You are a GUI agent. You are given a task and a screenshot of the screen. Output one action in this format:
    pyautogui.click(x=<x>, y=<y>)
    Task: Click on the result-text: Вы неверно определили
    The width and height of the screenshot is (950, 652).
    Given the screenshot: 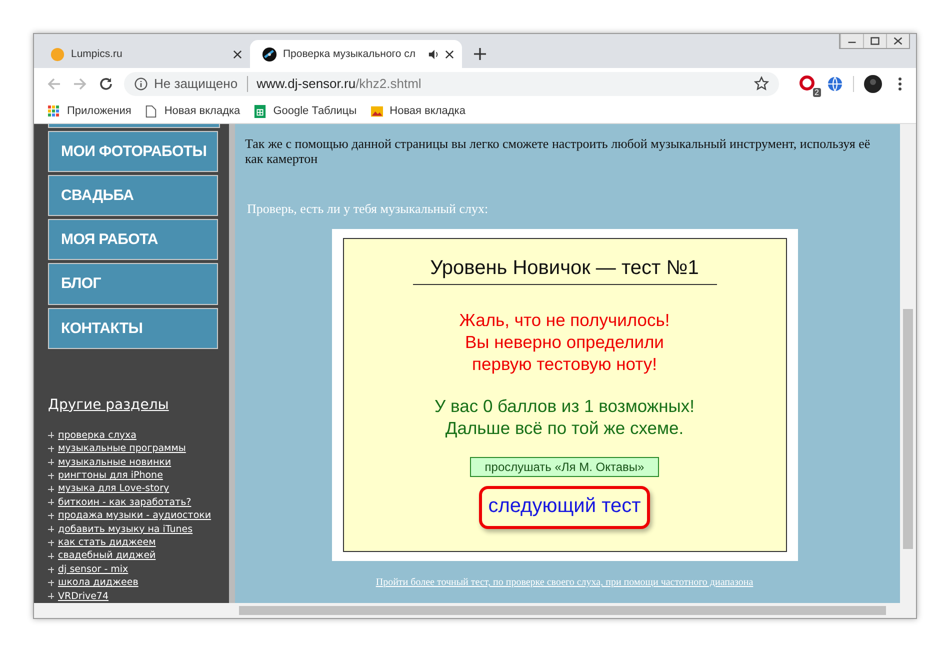 What is the action you would take?
    pyautogui.click(x=564, y=342)
    